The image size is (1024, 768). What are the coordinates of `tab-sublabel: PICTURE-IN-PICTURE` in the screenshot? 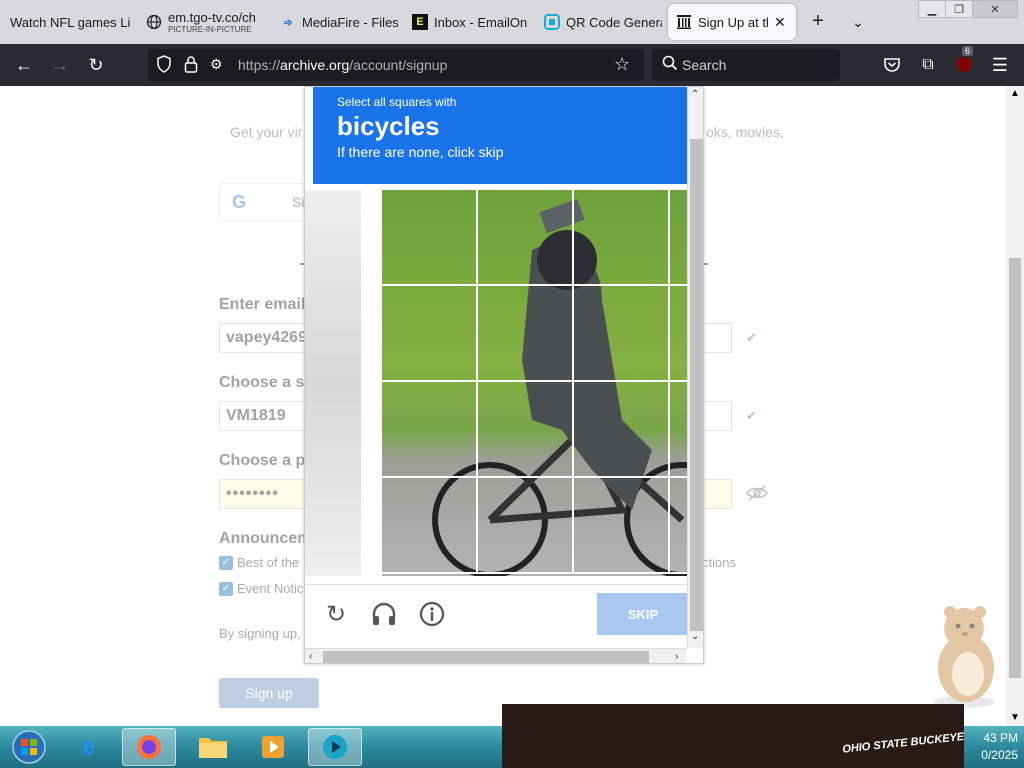 It's located at (210, 29).